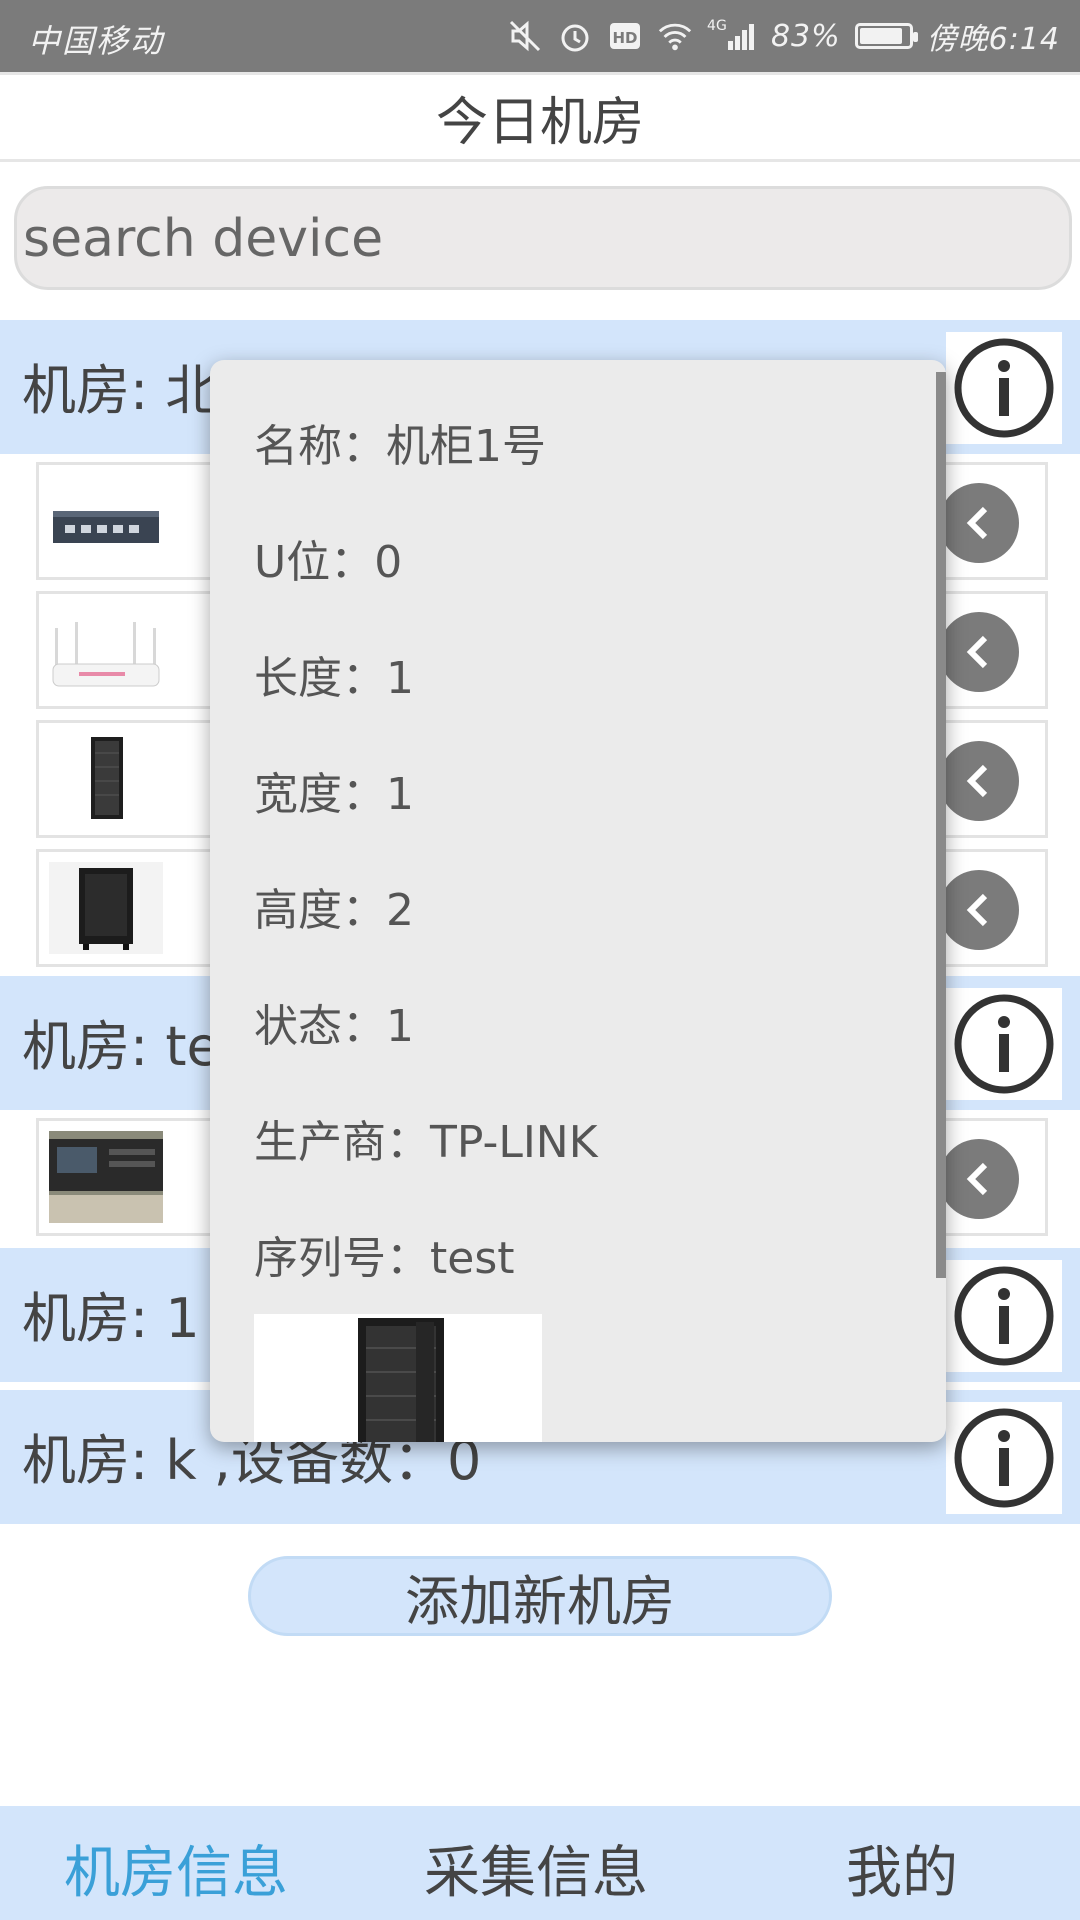  What do you see at coordinates (111, 1318) in the screenshot?
I see `room-label: 机房: 1` at bounding box center [111, 1318].